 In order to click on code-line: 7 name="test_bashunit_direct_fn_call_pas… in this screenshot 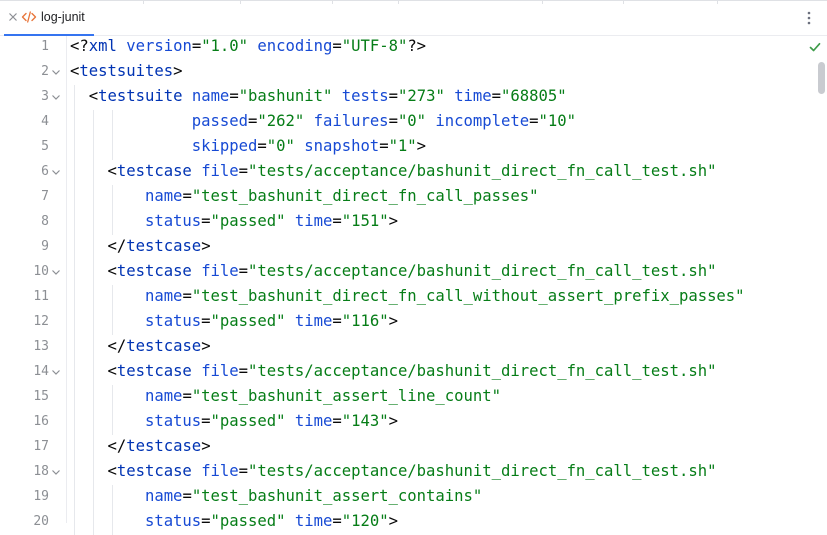, I will do `click(407, 197)`.